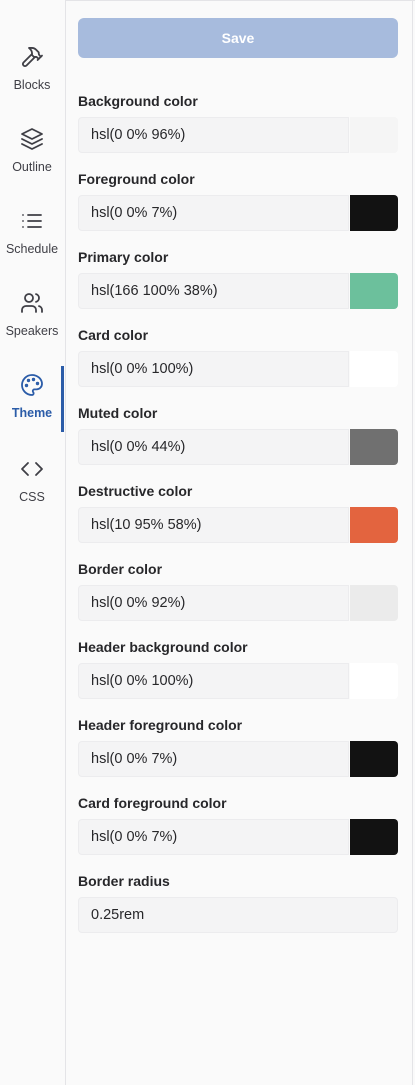  I want to click on header-background-color-input: hsl(0 0% 100%), so click(213, 681).